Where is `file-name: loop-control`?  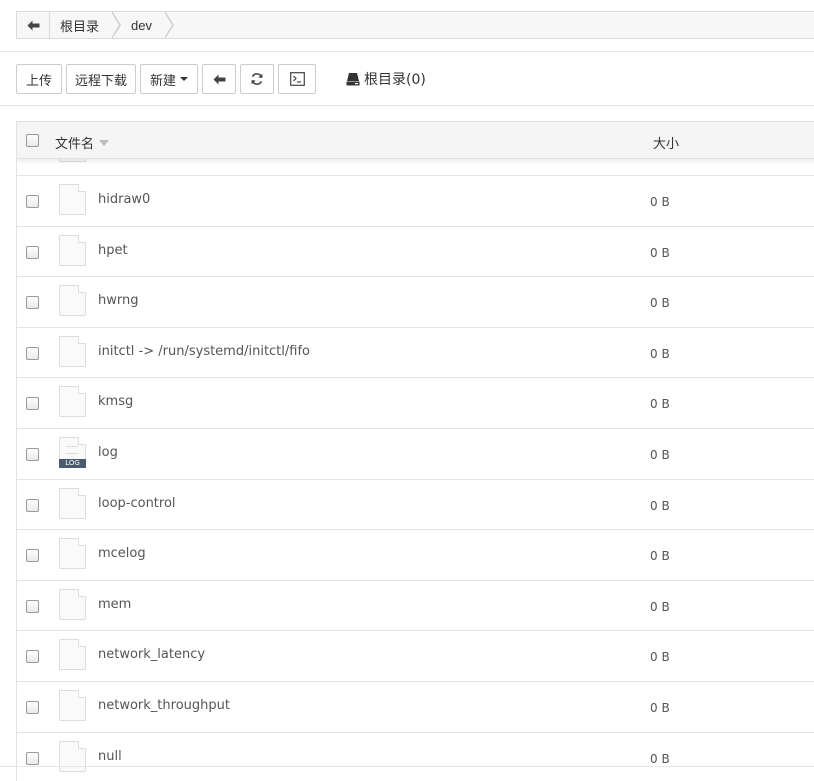 file-name: loop-control is located at coordinates (137, 503).